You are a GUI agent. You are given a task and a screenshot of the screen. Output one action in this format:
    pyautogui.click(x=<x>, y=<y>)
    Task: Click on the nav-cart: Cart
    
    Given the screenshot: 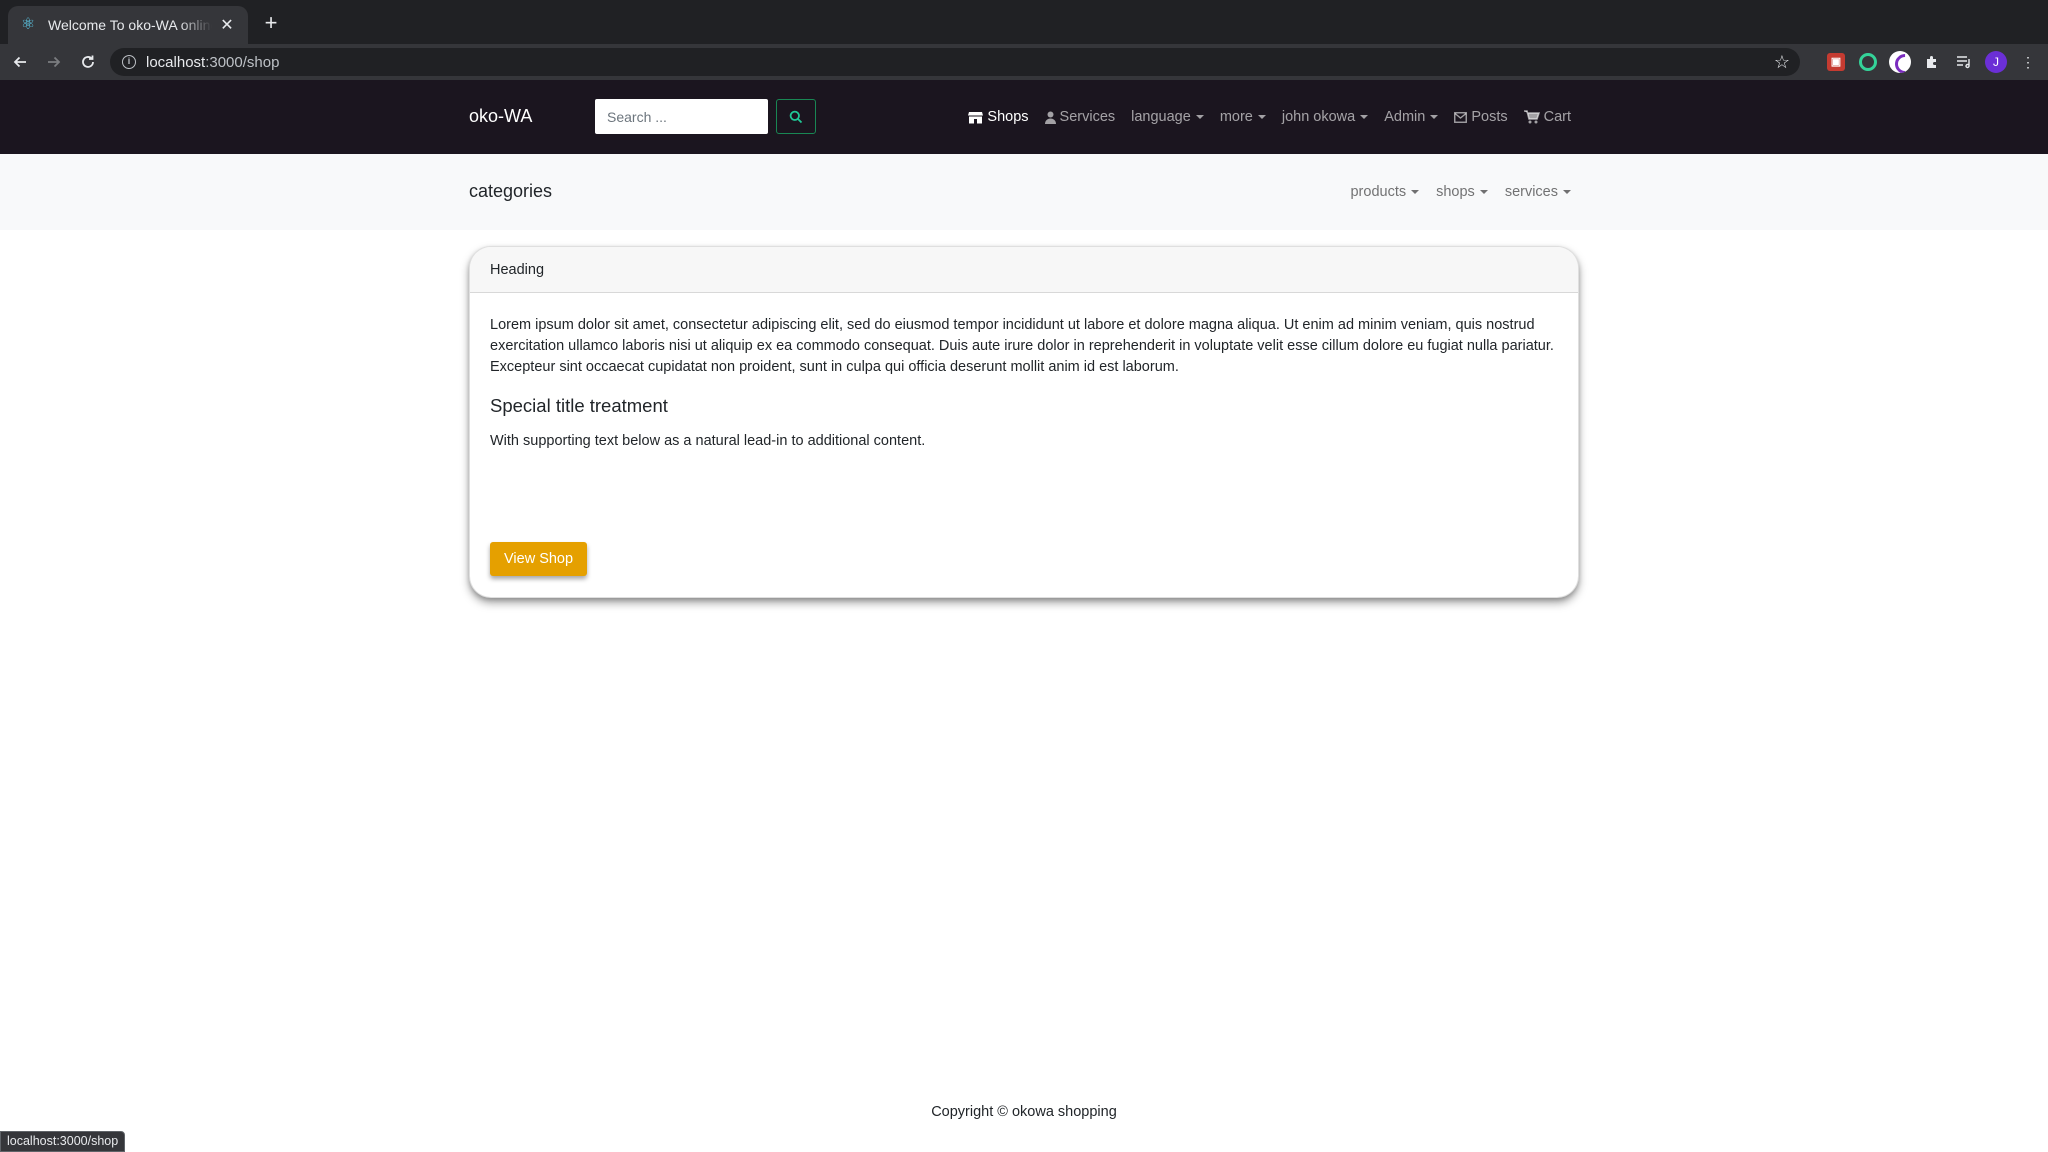 What is the action you would take?
    pyautogui.click(x=1547, y=117)
    